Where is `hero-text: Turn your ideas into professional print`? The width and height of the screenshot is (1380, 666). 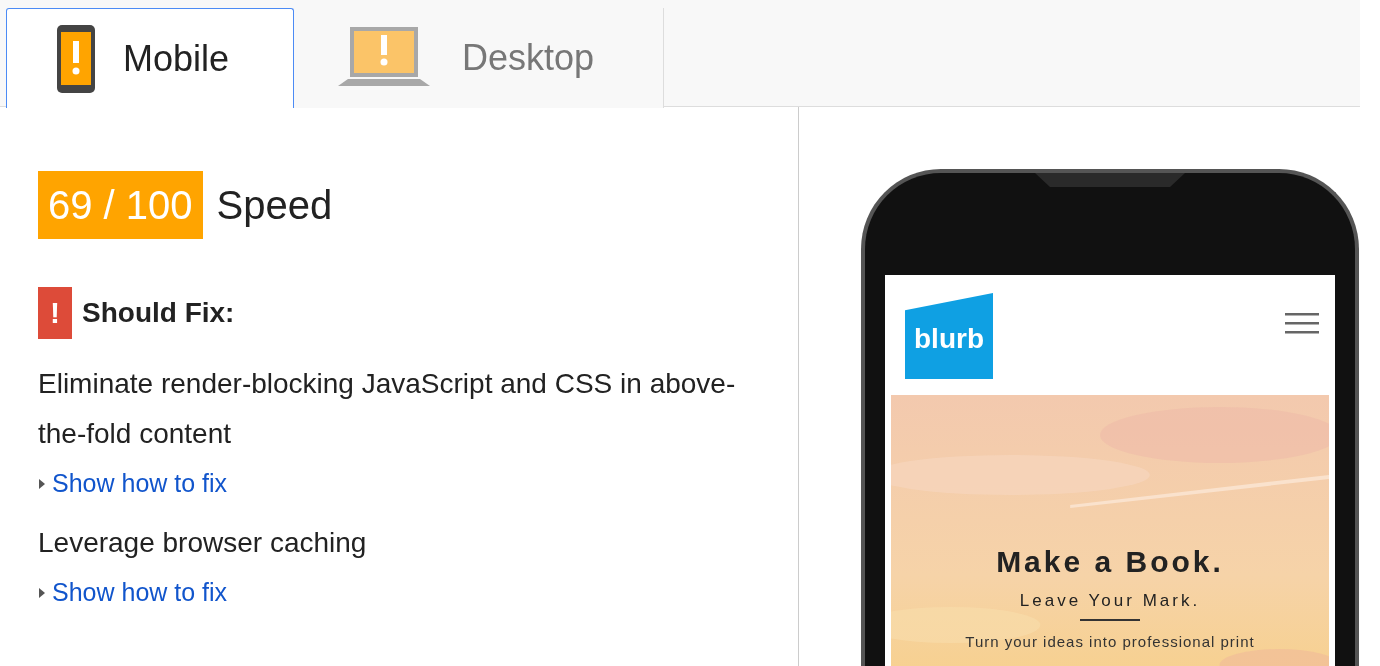 hero-text: Turn your ideas into professional print is located at coordinates (1110, 641).